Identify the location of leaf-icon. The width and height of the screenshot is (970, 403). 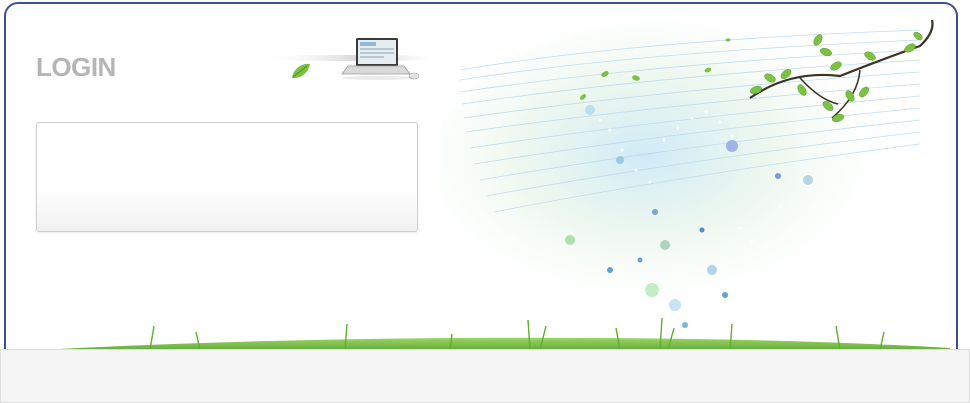
(301, 71).